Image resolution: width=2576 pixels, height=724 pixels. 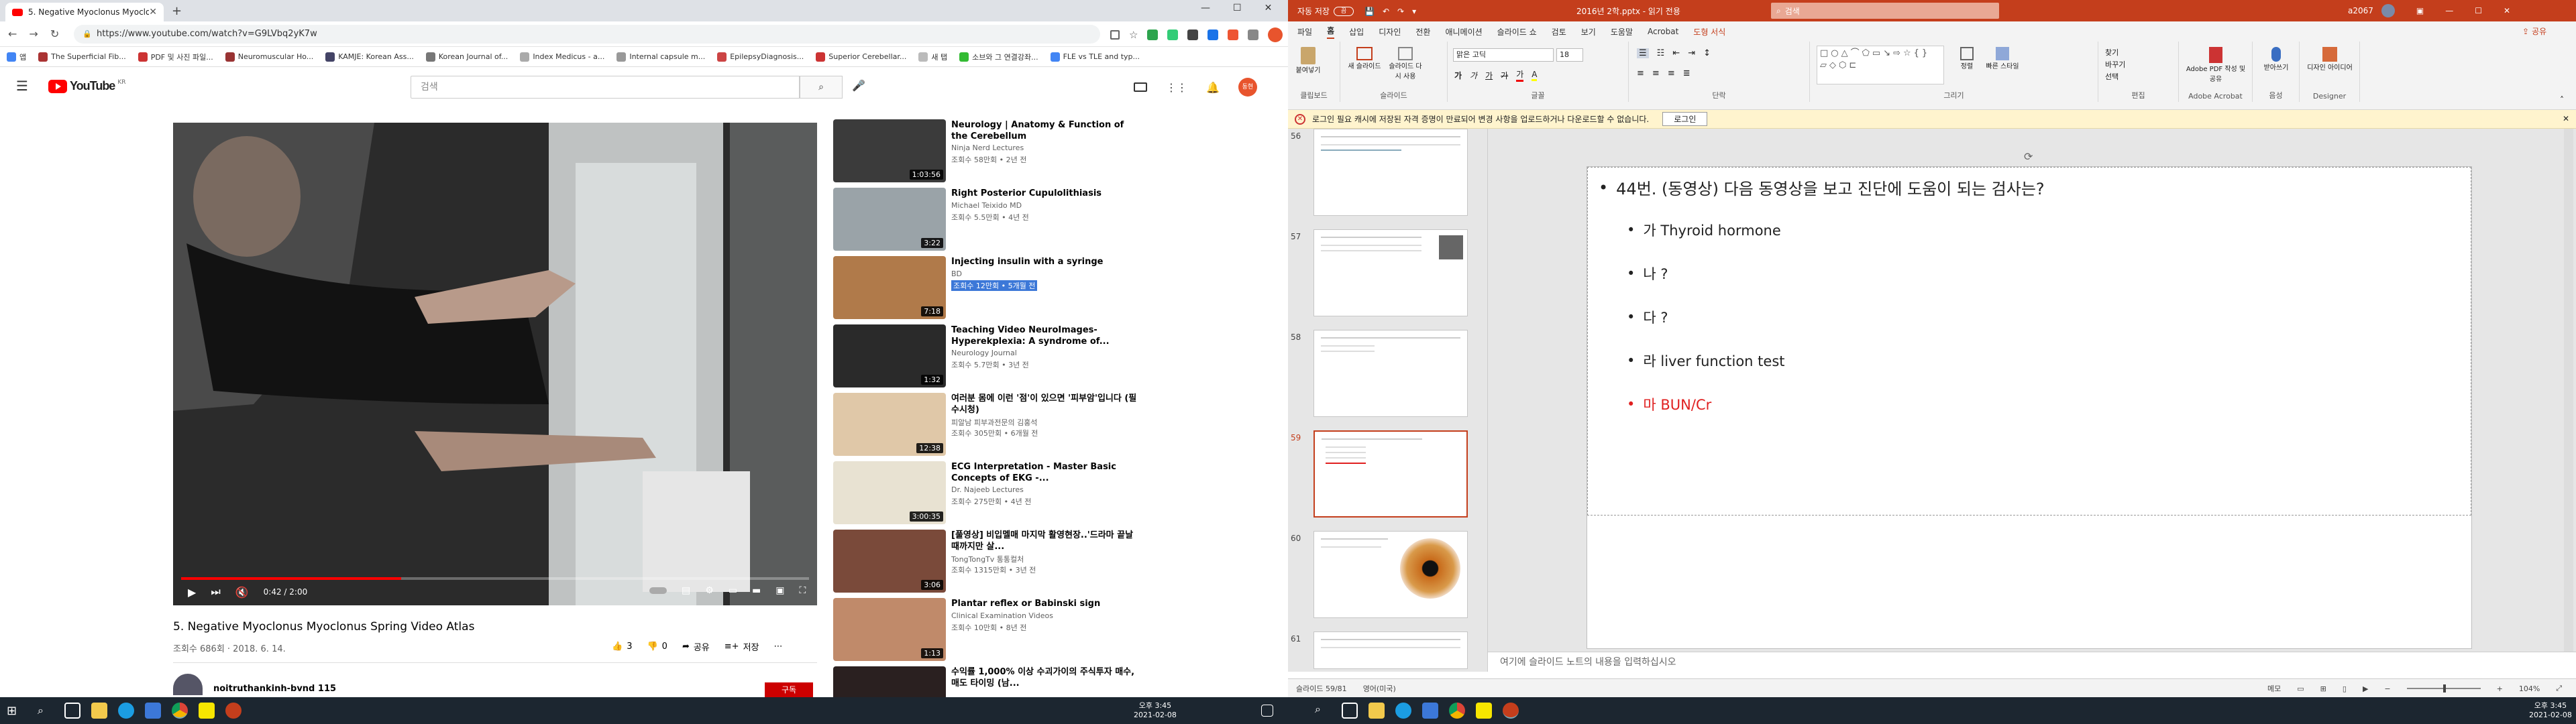 I want to click on channel-avatar, so click(x=188, y=684).